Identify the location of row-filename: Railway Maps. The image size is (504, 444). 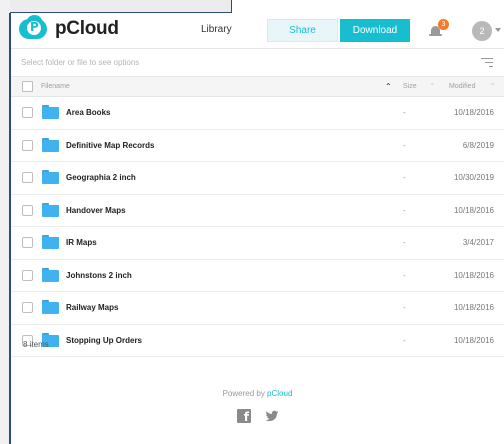
(92, 307).